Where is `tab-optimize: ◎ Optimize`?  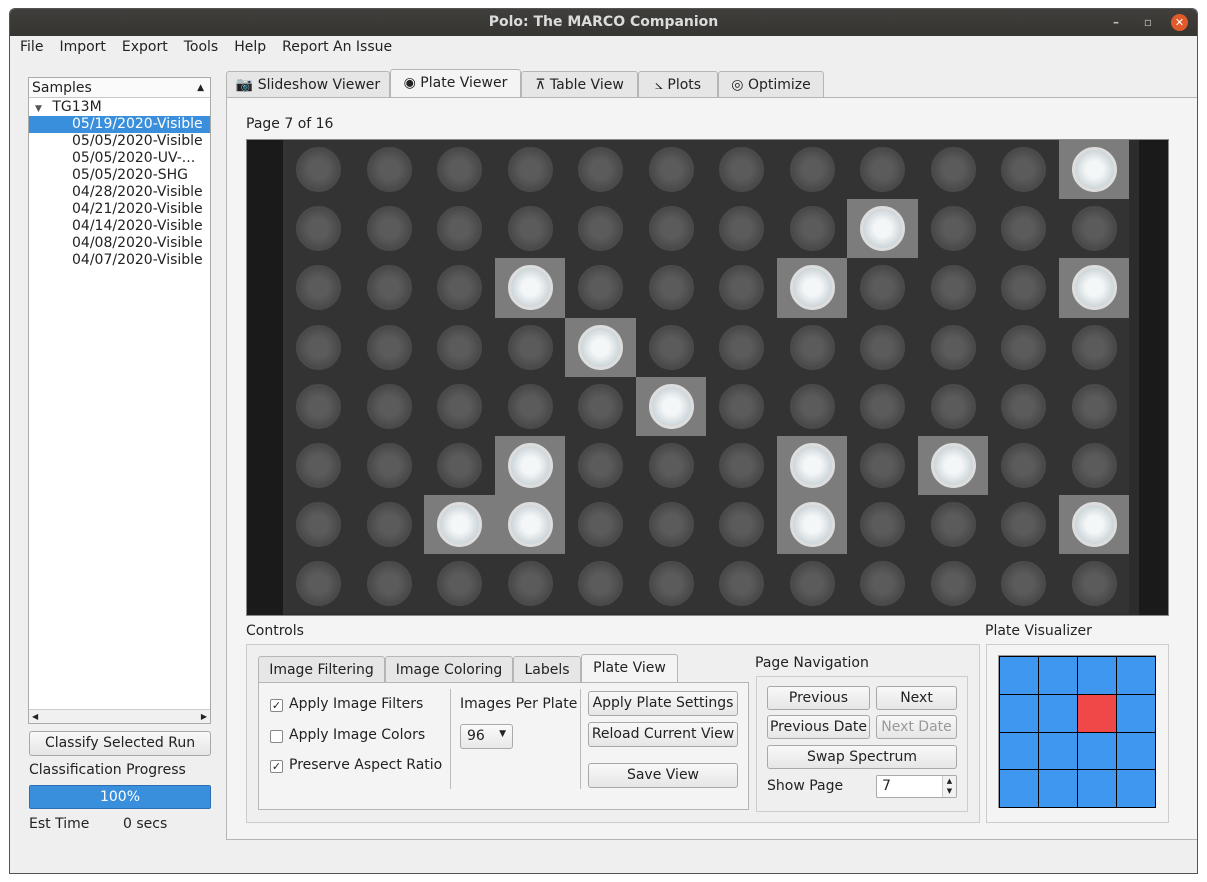
tab-optimize: ◎ Optimize is located at coordinates (771, 84).